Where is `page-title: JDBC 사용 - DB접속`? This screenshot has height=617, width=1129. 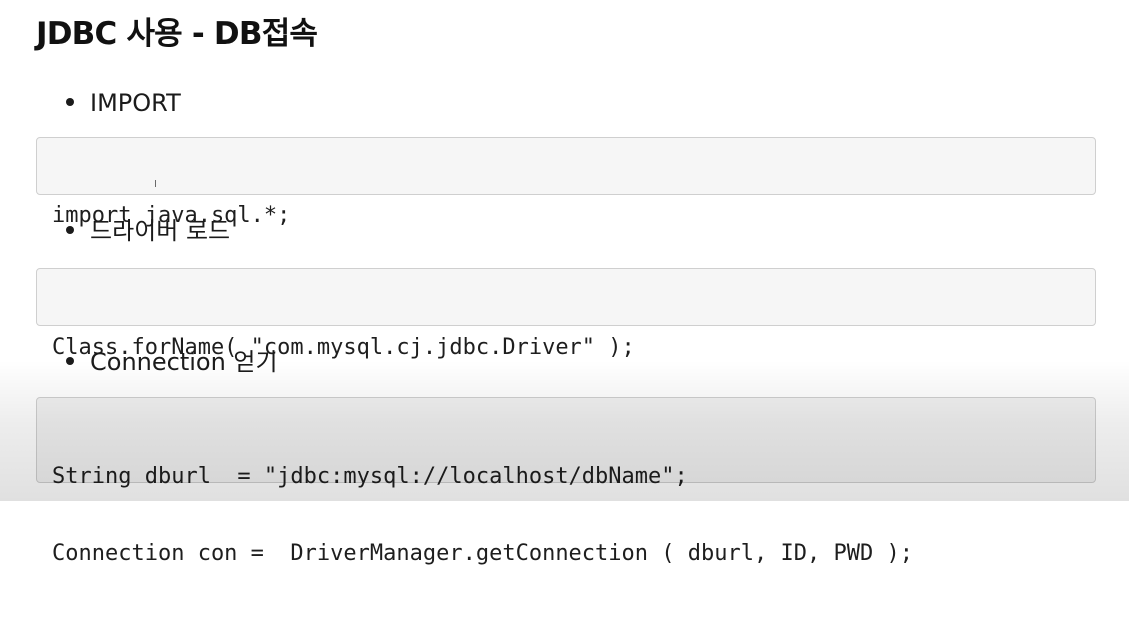
page-title: JDBC 사용 - DB접속 is located at coordinates (177, 34).